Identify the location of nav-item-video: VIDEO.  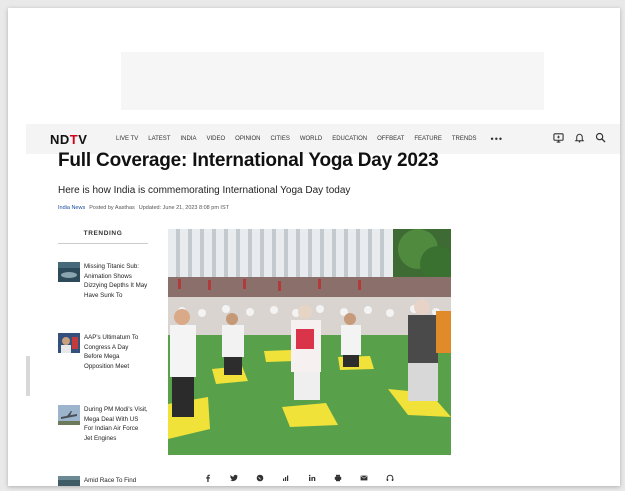
(215, 139).